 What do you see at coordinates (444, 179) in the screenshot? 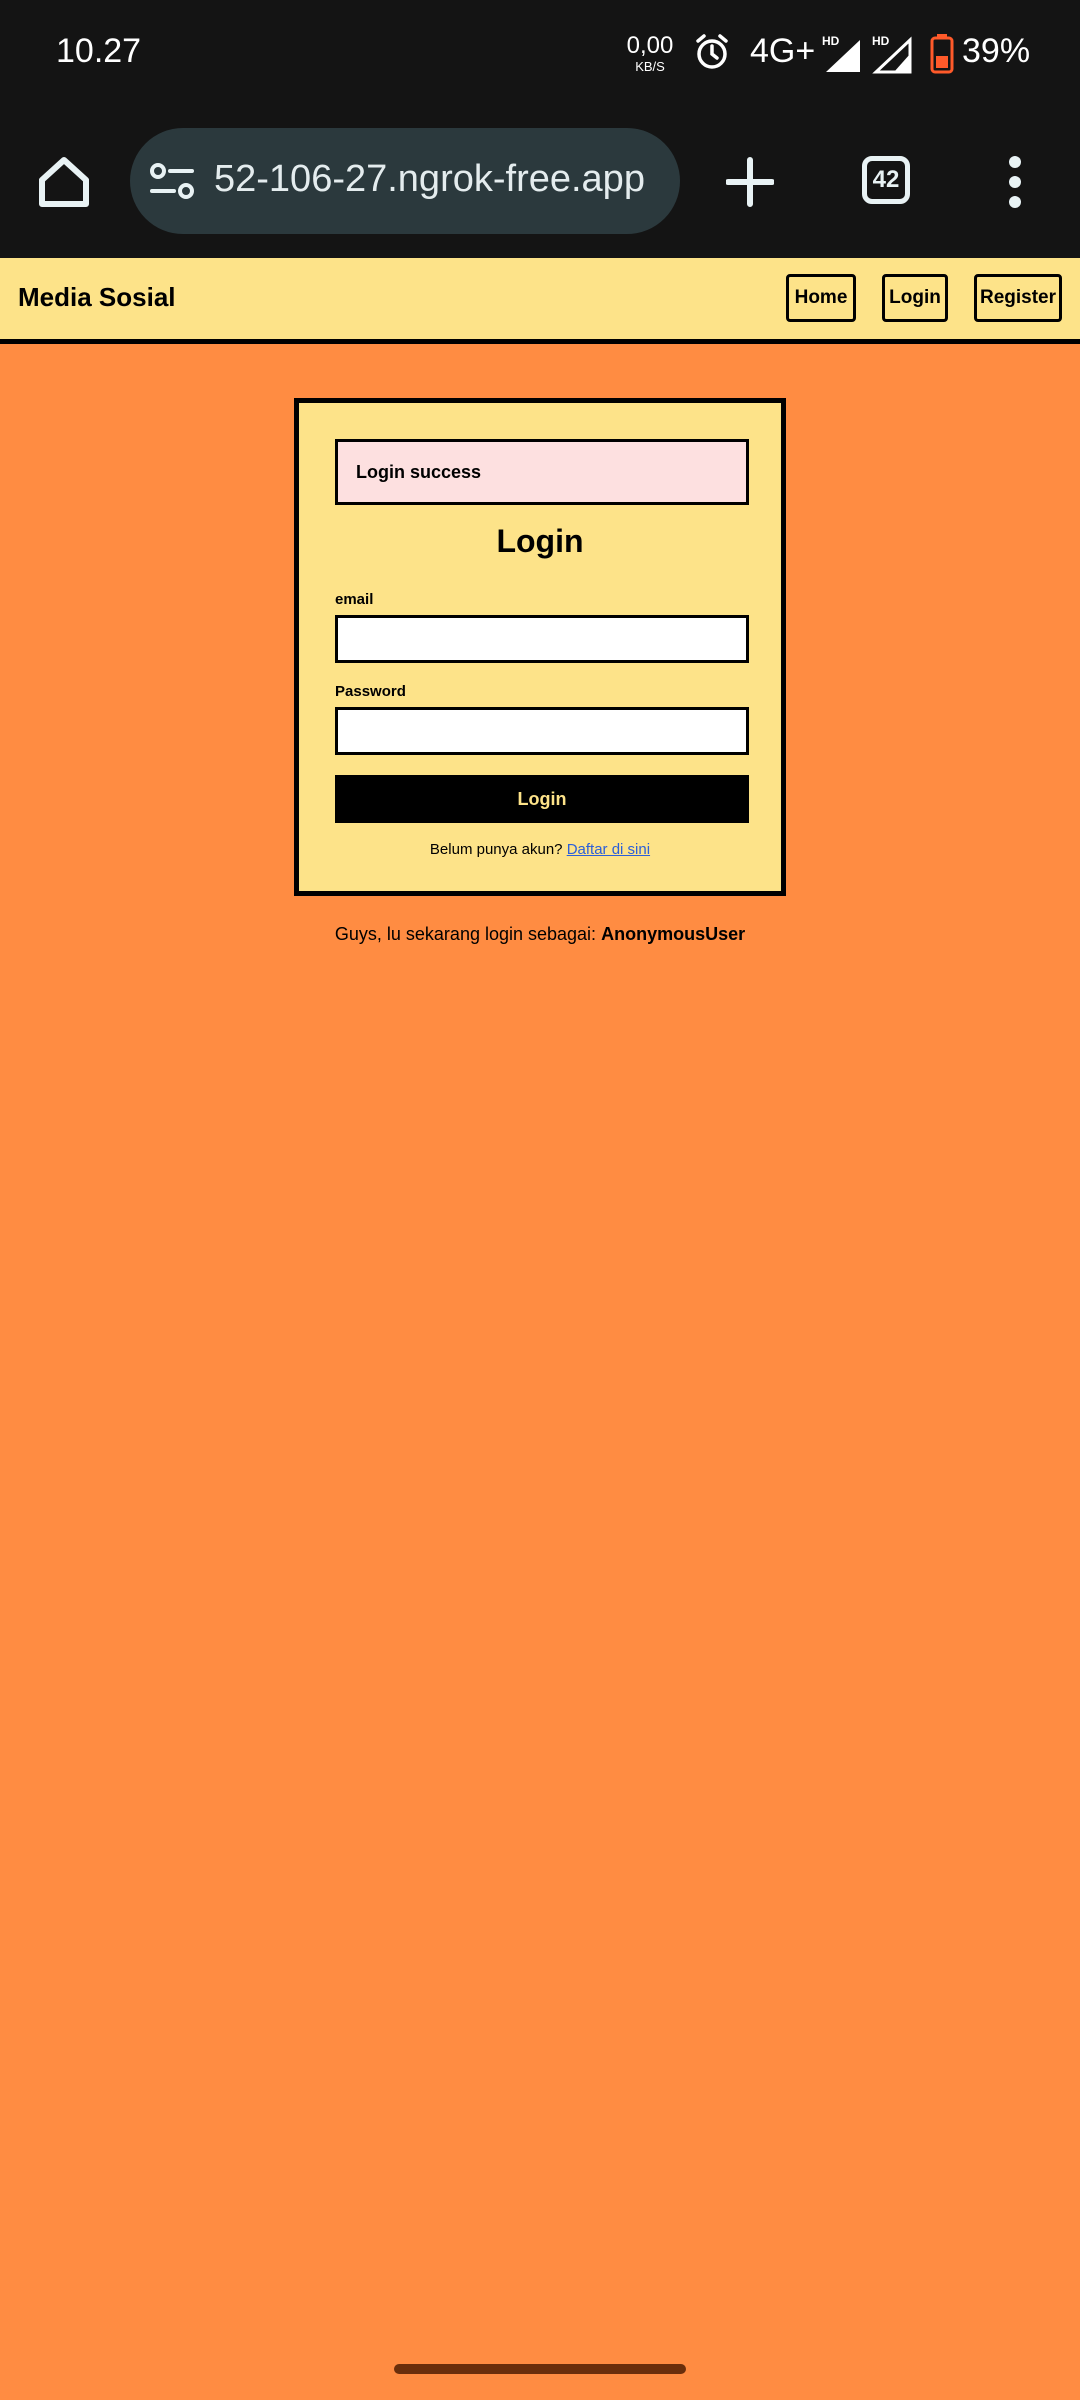
I see `url-text: 52-106-27.ngrok-free.app` at bounding box center [444, 179].